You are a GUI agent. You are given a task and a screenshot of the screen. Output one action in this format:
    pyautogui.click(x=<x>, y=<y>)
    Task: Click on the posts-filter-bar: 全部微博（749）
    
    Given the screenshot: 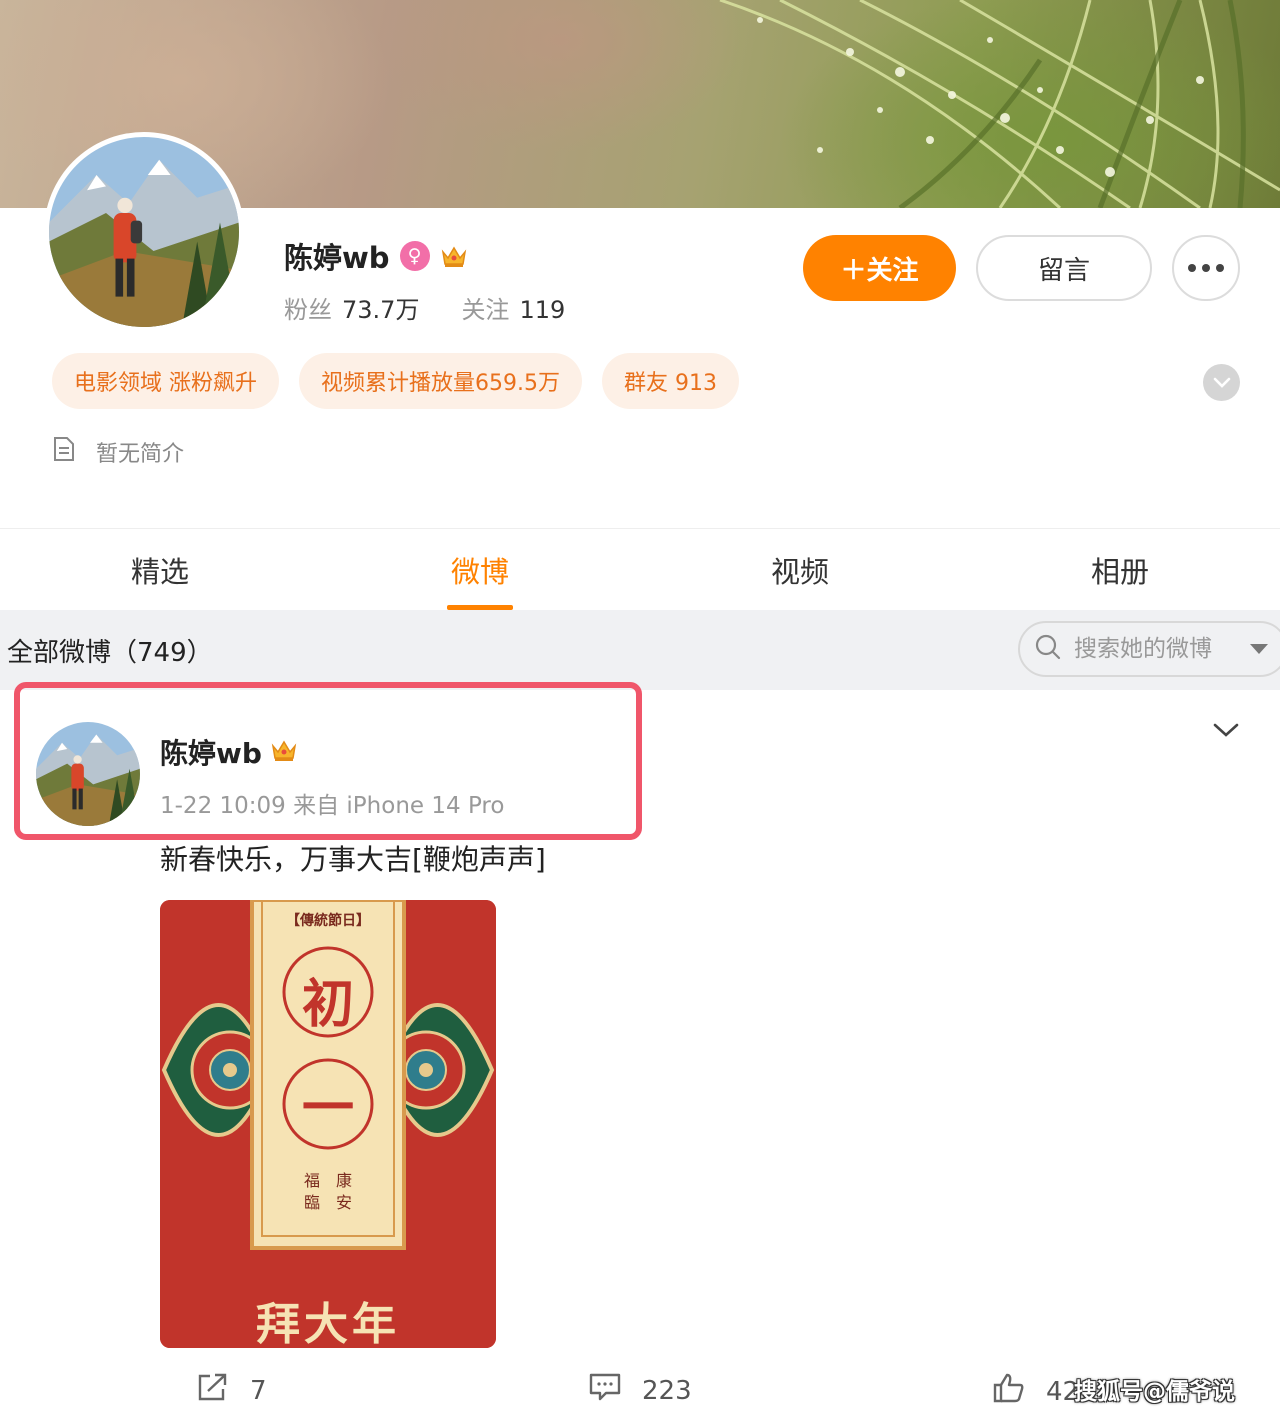 What is the action you would take?
    pyautogui.click(x=640, y=650)
    